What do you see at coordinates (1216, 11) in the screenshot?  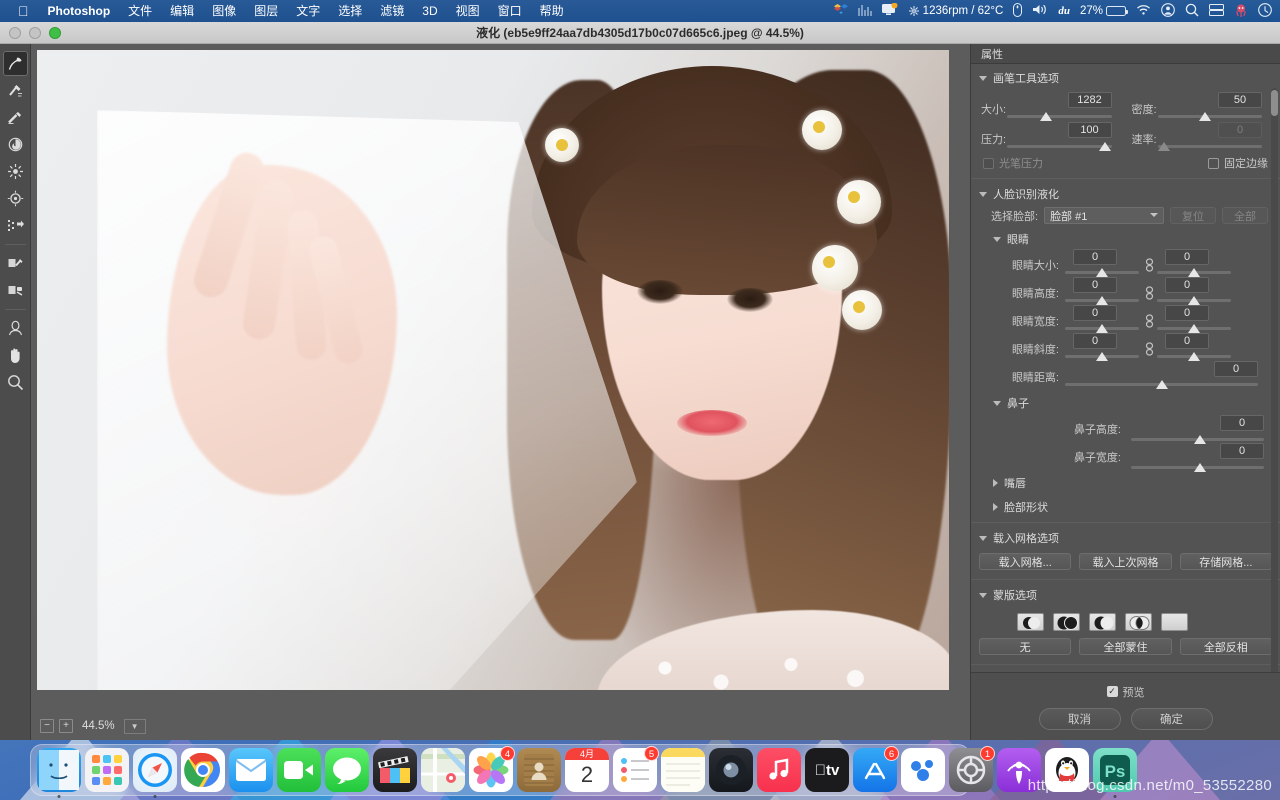 I see `display-icon` at bounding box center [1216, 11].